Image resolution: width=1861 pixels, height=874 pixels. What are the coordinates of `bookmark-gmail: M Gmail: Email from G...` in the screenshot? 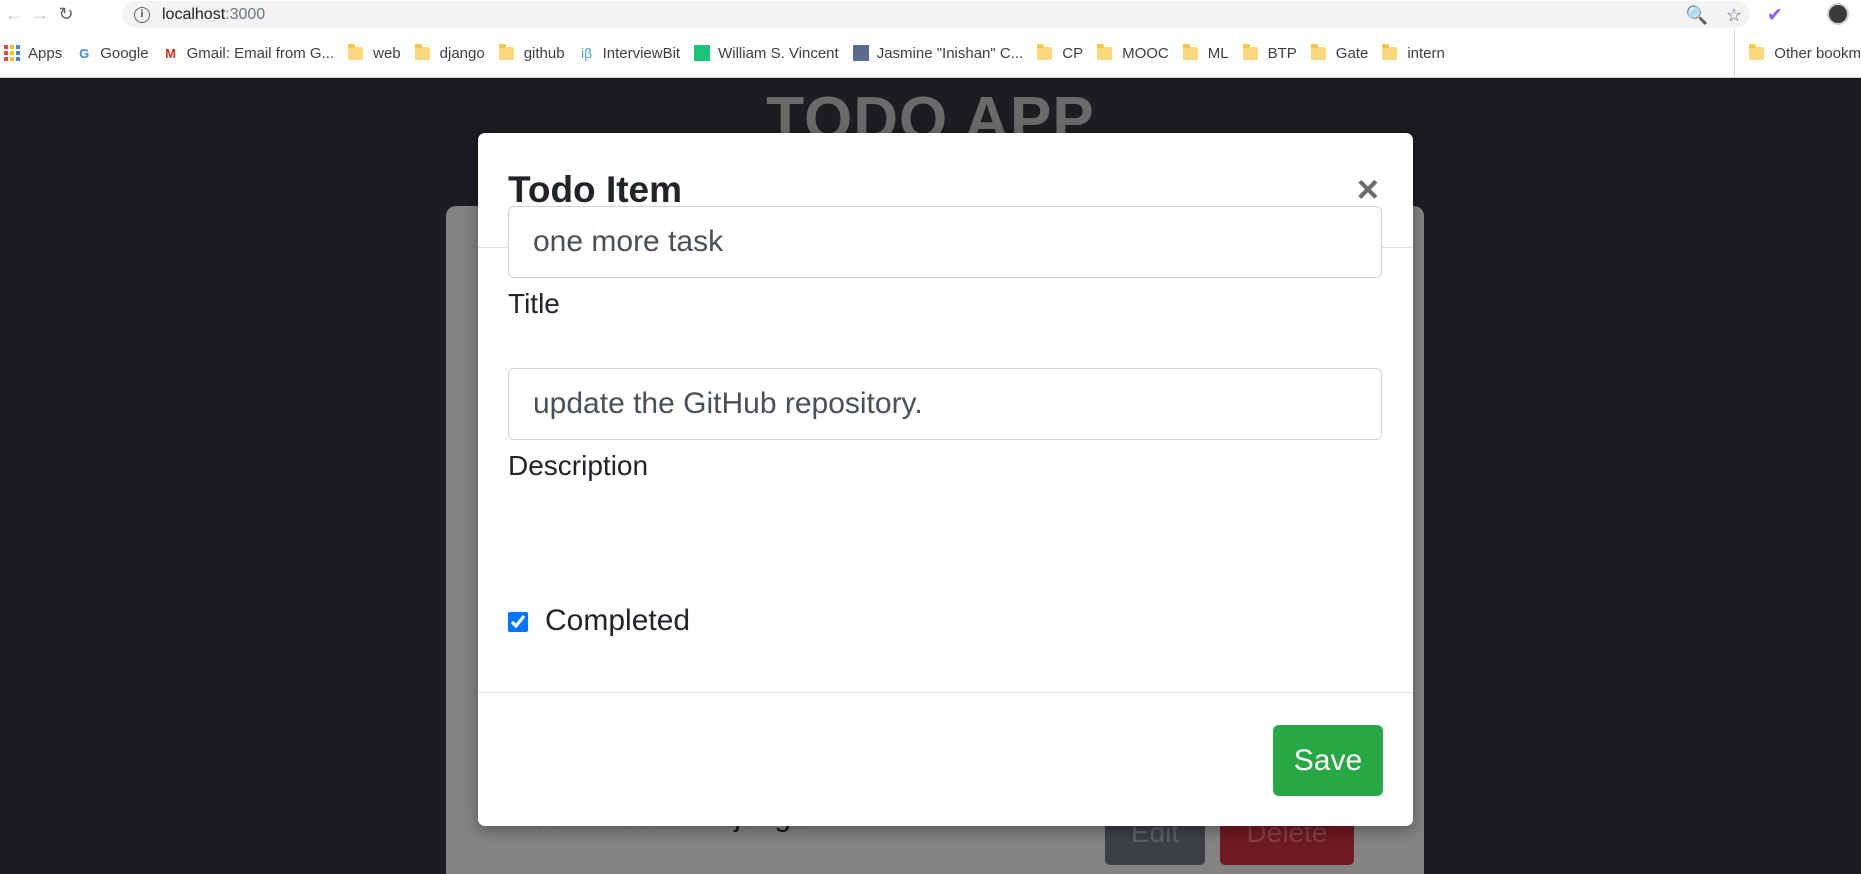 It's located at (248, 53).